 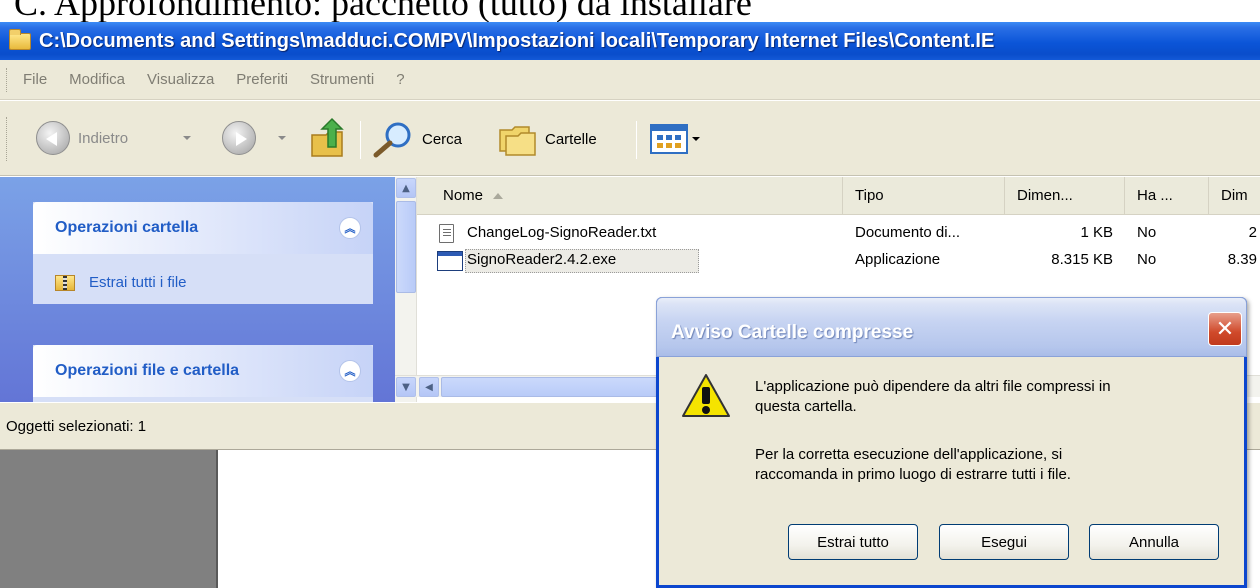 What do you see at coordinates (806, 406) in the screenshot?
I see `dialog-message-line: questa cartella.` at bounding box center [806, 406].